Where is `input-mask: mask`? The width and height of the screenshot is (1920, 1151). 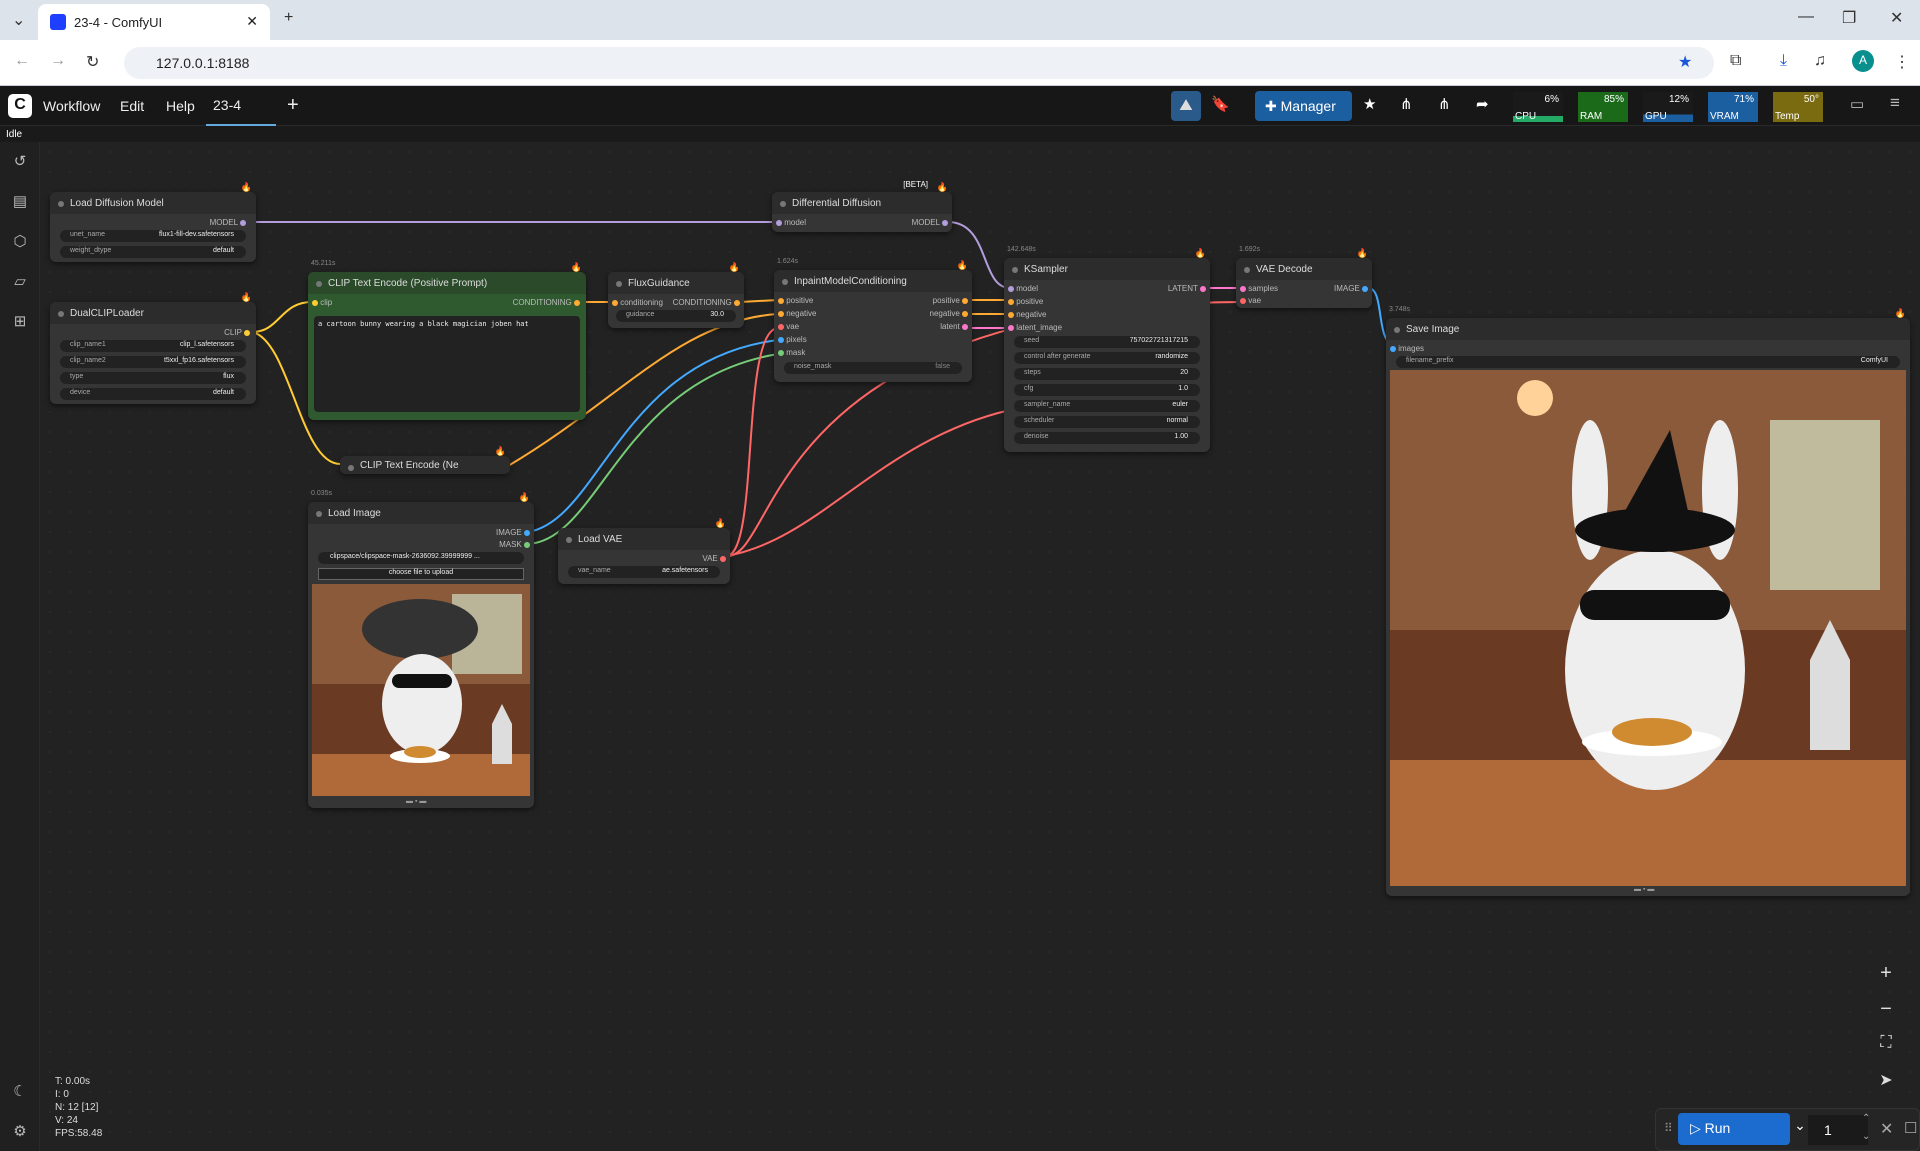
input-mask: mask is located at coordinates (791, 352).